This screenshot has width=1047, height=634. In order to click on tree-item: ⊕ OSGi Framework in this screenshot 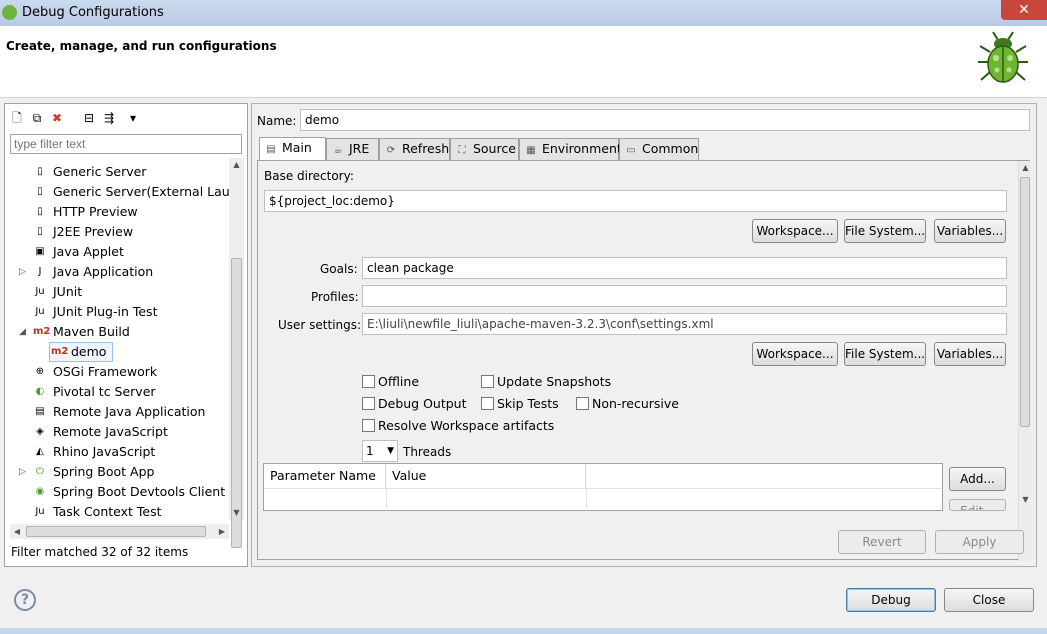, I will do `click(117, 372)`.